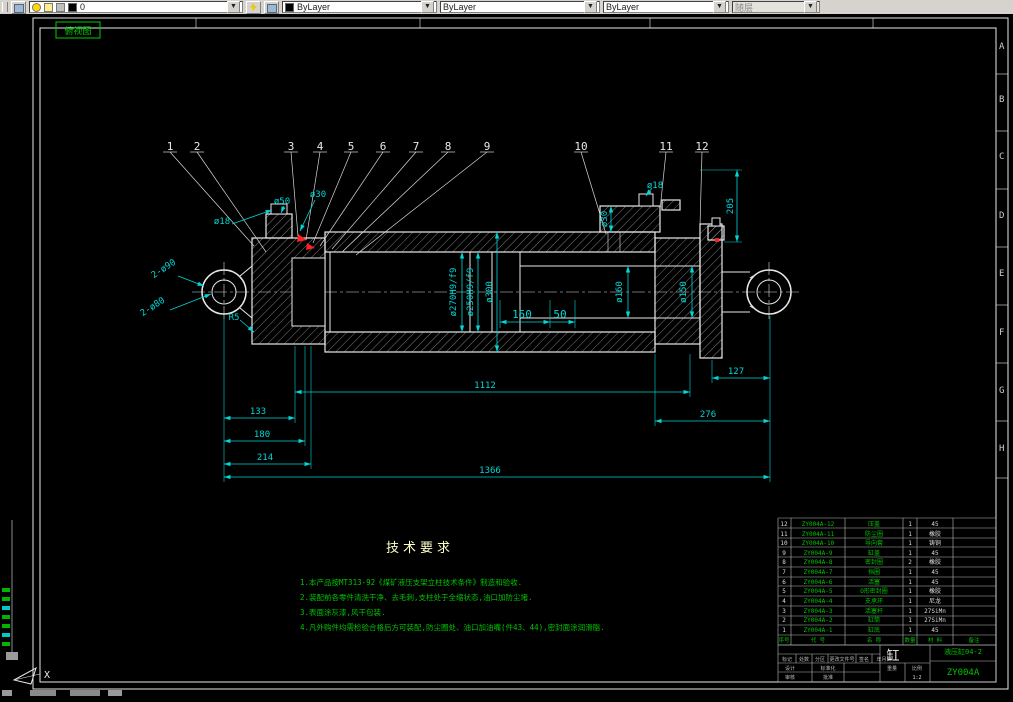 The width and height of the screenshot is (1013, 702). What do you see at coordinates (874, 534) in the screenshot?
I see `bom-name: 防尘圈` at bounding box center [874, 534].